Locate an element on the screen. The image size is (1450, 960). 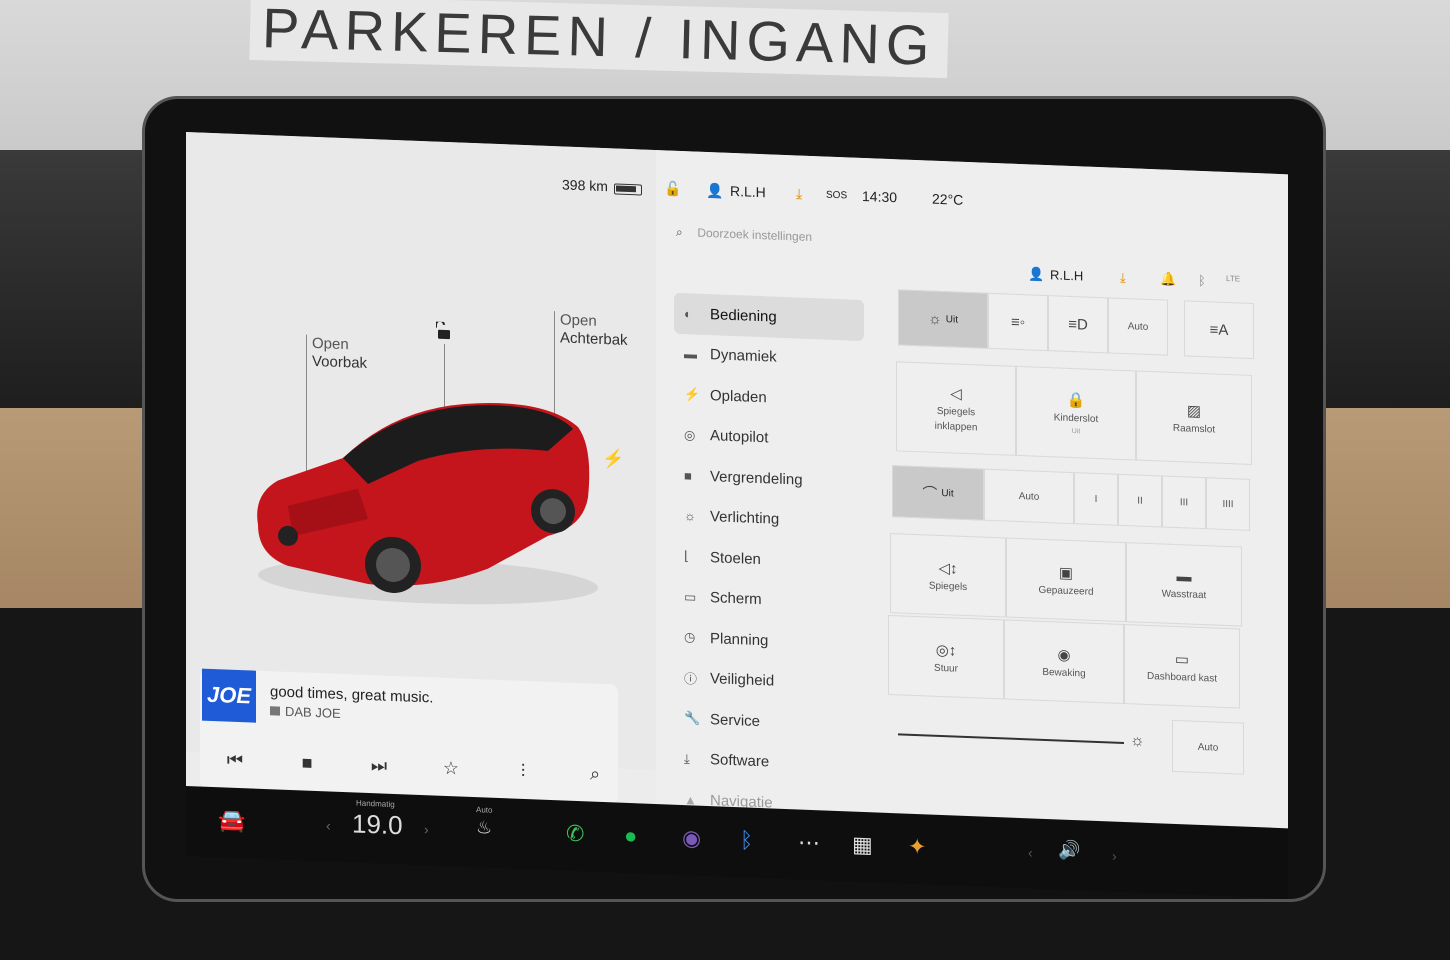
camera-icon: ◉ is located at coordinates (691, 838).